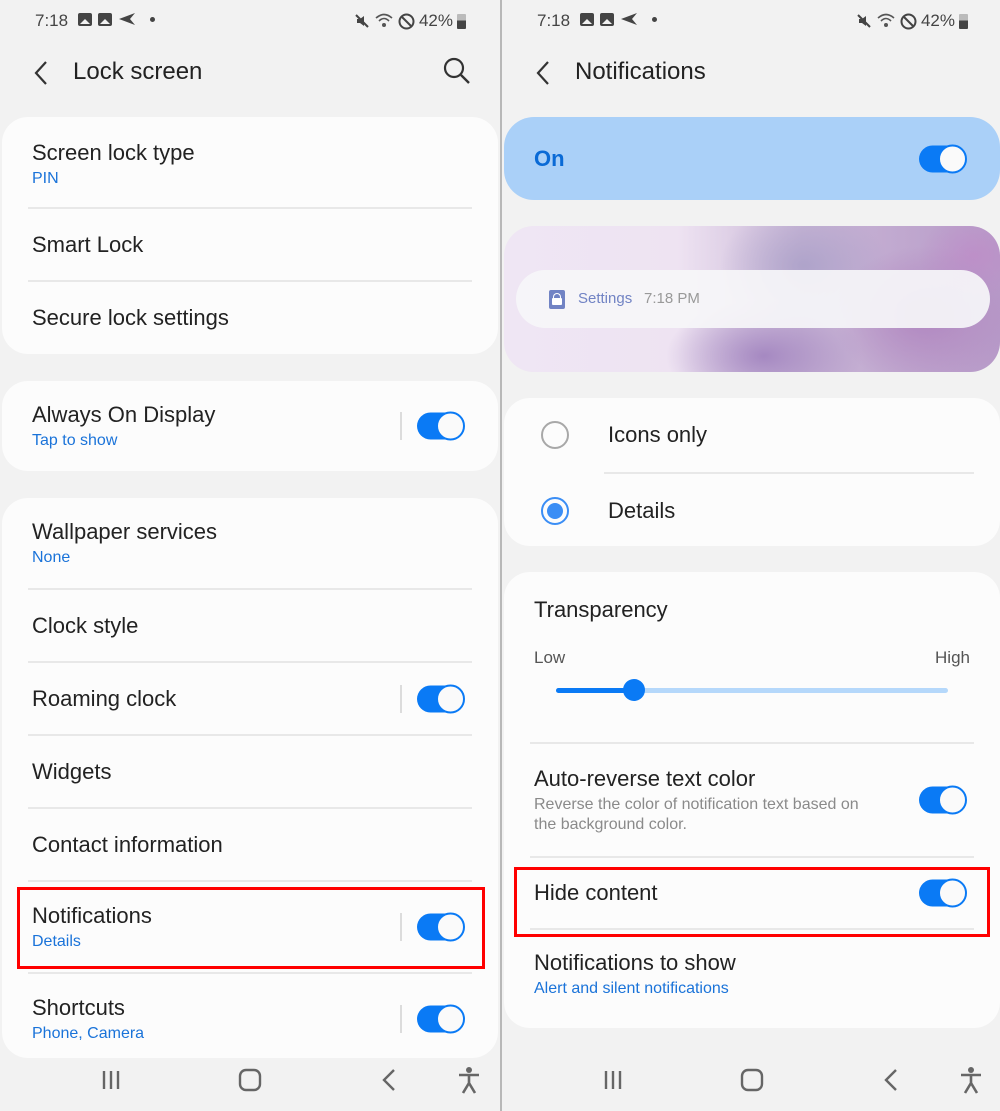 The image size is (1000, 1111). I want to click on page-title: Lock screen, so click(138, 71).